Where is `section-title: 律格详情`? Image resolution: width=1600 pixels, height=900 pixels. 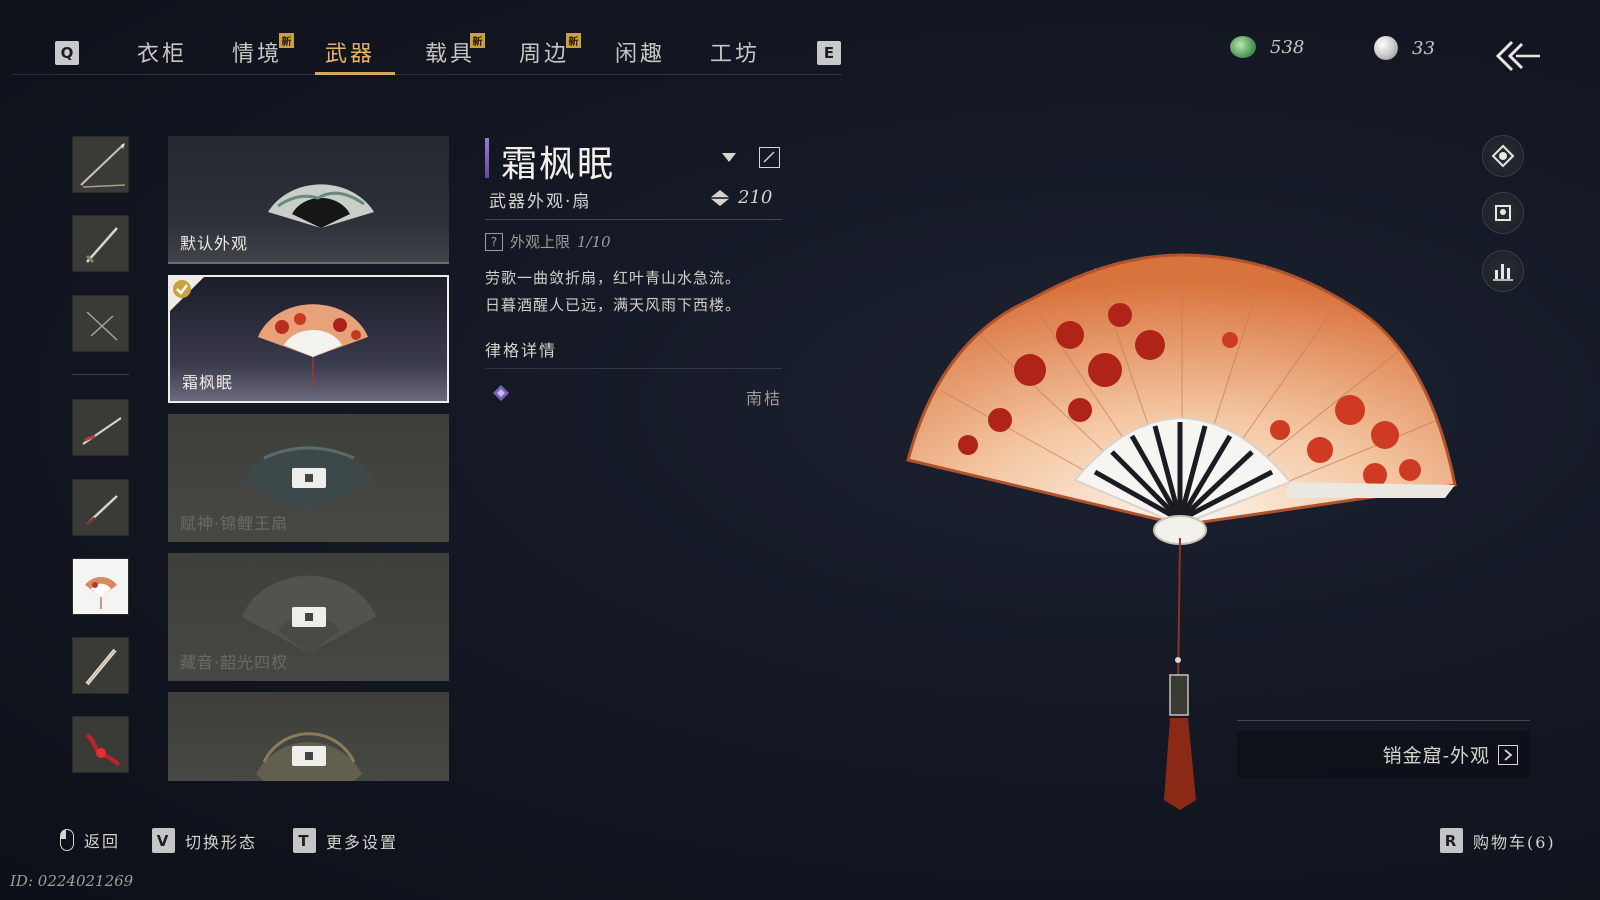
section-title: 律格详情 is located at coordinates (521, 350).